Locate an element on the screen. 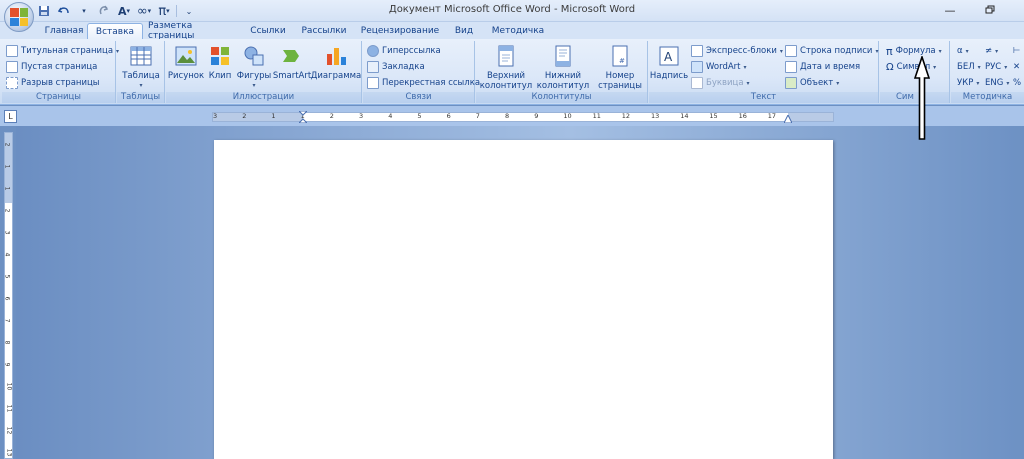 This screenshot has width=1024, height=459. shapes-label: Фигуры is located at coordinates (254, 76).